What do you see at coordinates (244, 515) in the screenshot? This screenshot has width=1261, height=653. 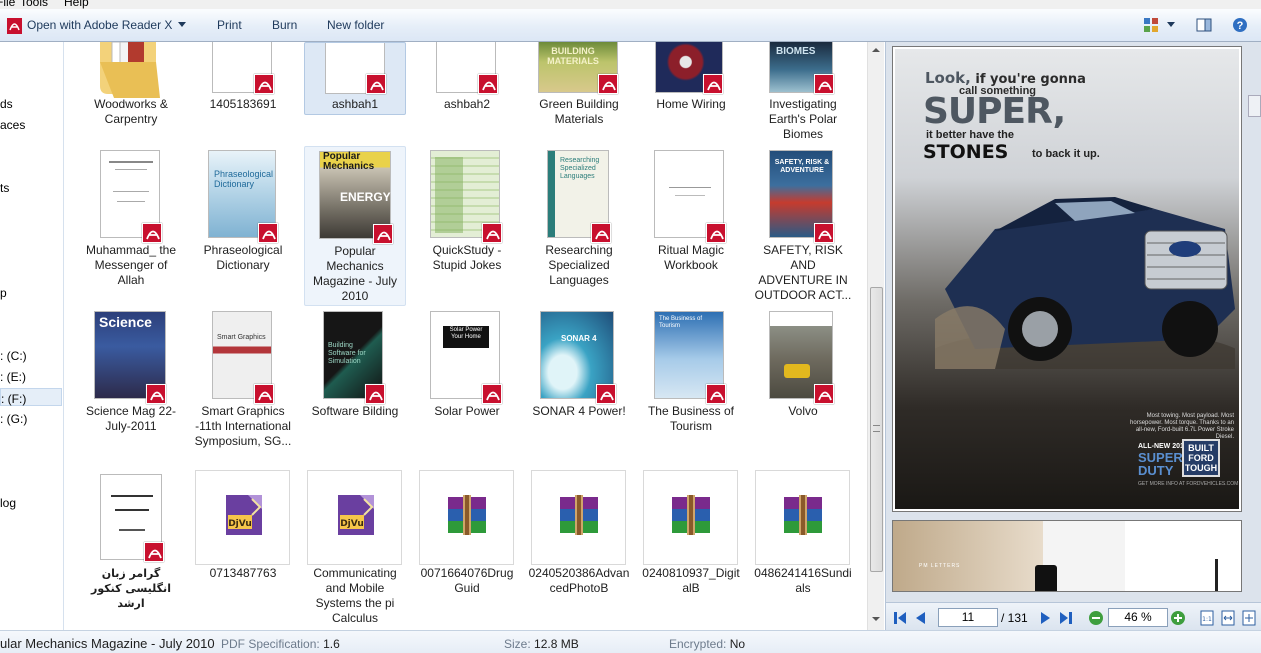 I see `djvu-icon: DjVu` at bounding box center [244, 515].